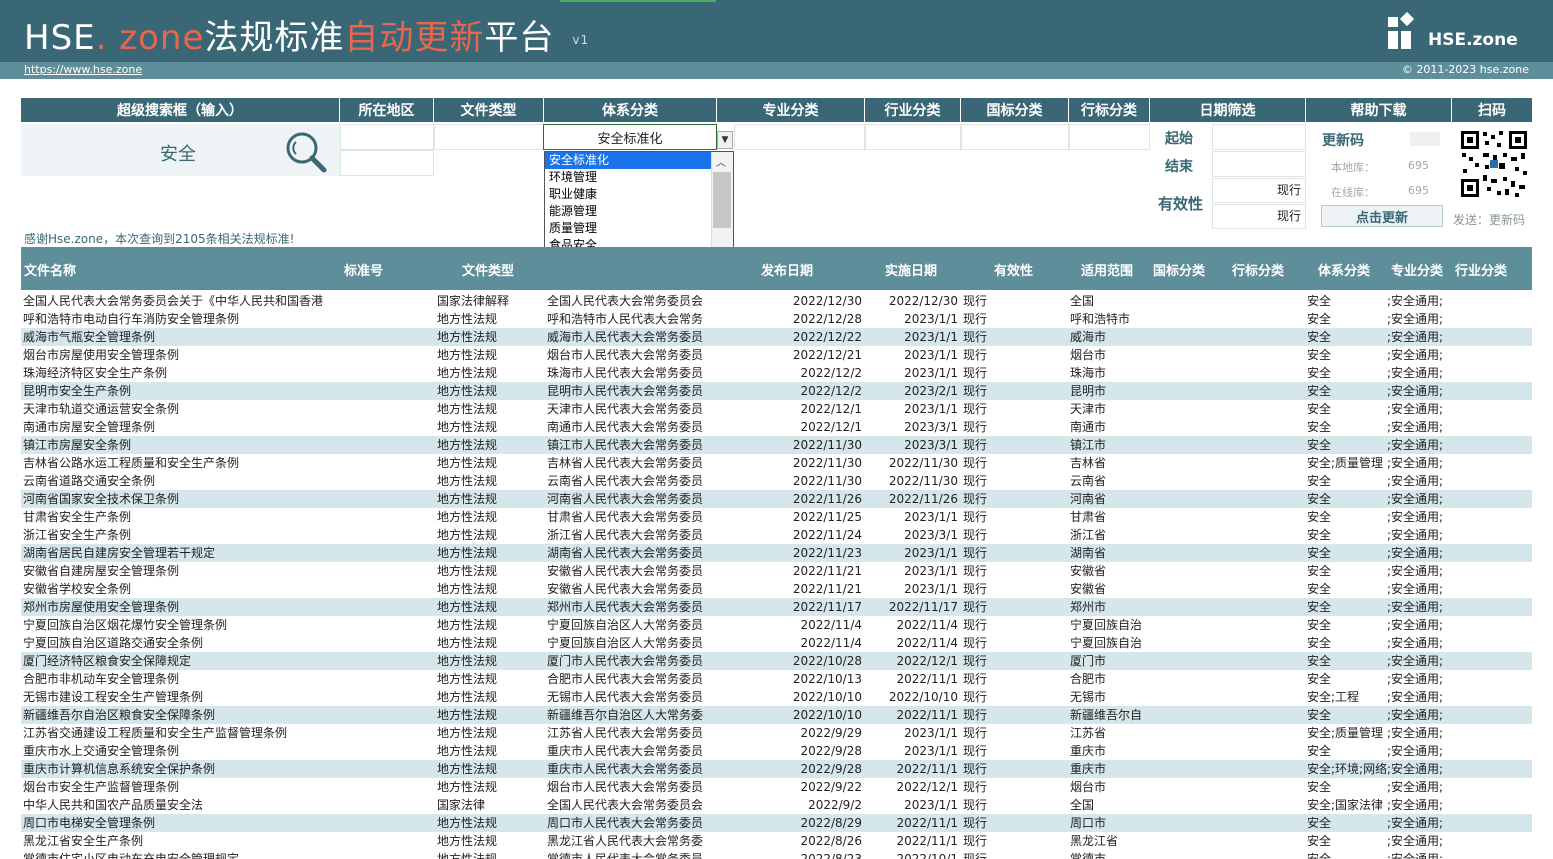 The width and height of the screenshot is (1553, 859). Describe the element at coordinates (1344, 269) in the screenshot. I see `col-system: 体系分类` at that location.